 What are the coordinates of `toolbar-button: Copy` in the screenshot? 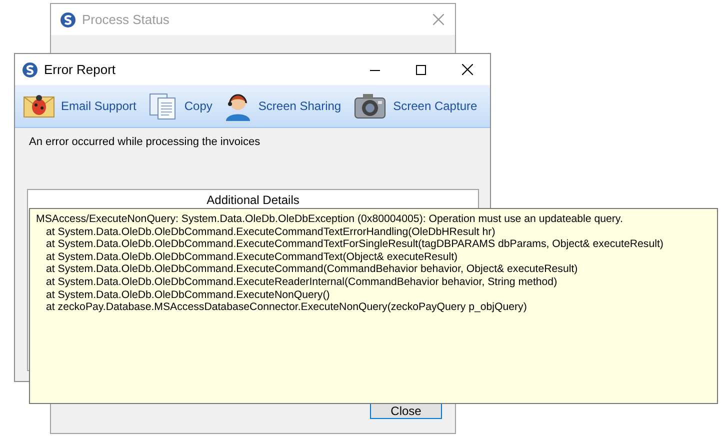 It's located at (180, 106).